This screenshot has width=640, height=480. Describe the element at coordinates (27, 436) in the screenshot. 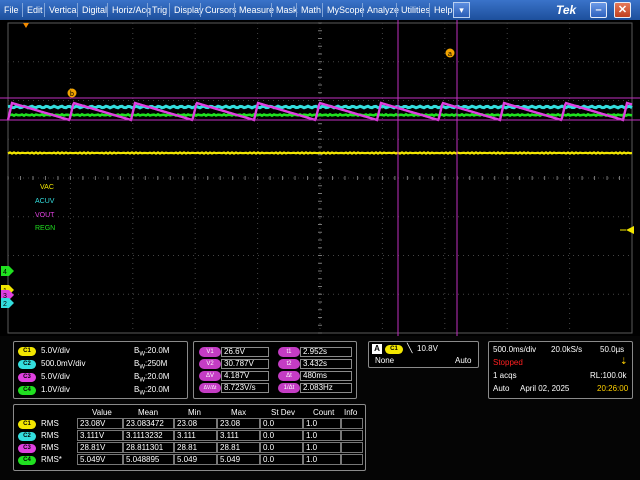

I see `meas-row2-badge: C2` at that location.